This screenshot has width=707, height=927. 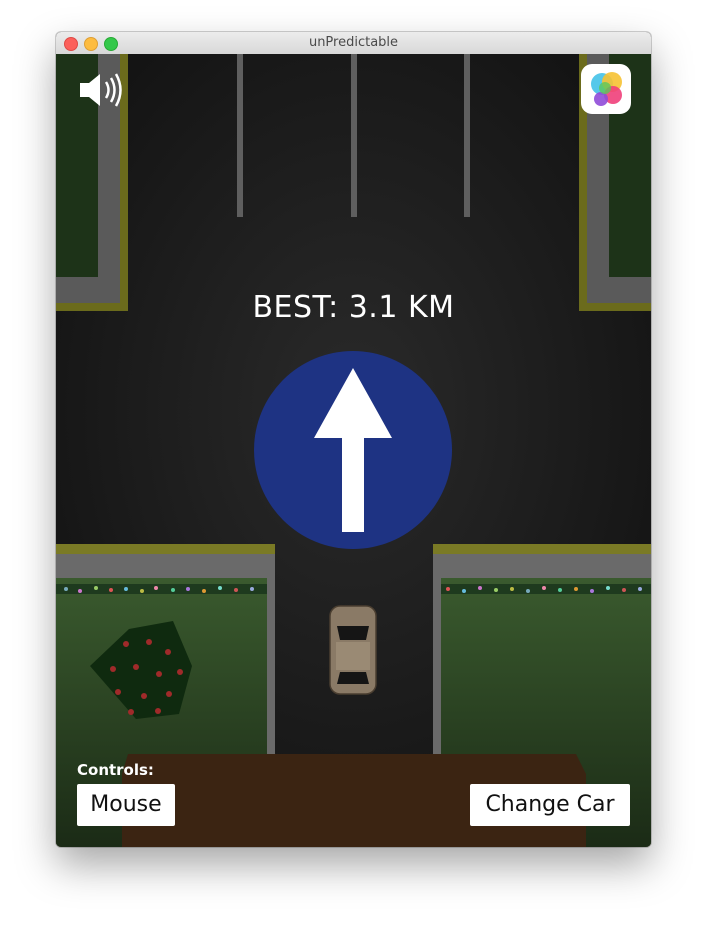 What do you see at coordinates (550, 805) in the screenshot?
I see `change-car-button: Change Car` at bounding box center [550, 805].